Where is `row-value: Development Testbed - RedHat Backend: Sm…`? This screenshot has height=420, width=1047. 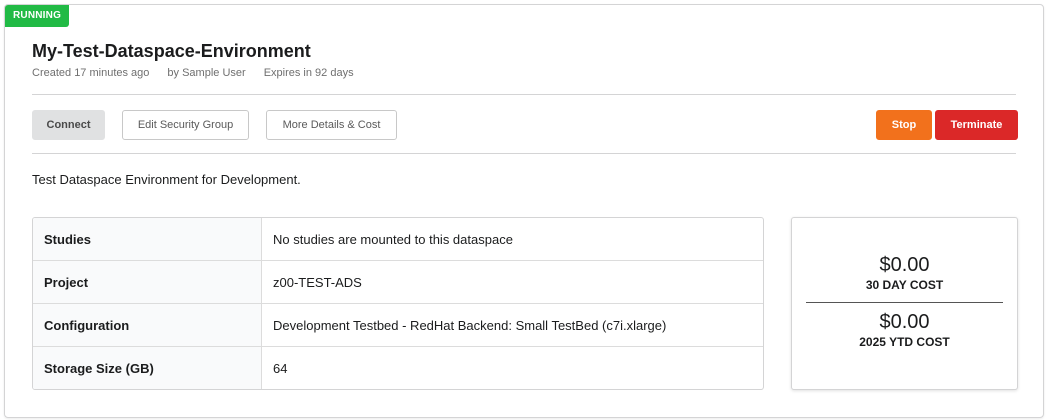 row-value: Development Testbed - RedHat Backend: Sm… is located at coordinates (470, 325).